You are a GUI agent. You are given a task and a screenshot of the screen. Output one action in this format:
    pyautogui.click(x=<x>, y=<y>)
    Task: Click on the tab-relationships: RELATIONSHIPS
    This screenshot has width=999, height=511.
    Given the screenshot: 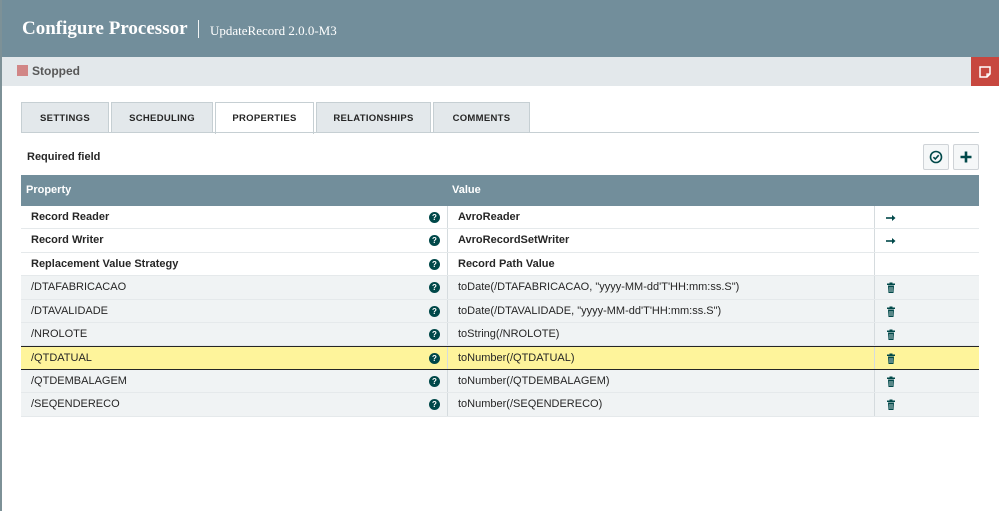 What is the action you would take?
    pyautogui.click(x=373, y=117)
    